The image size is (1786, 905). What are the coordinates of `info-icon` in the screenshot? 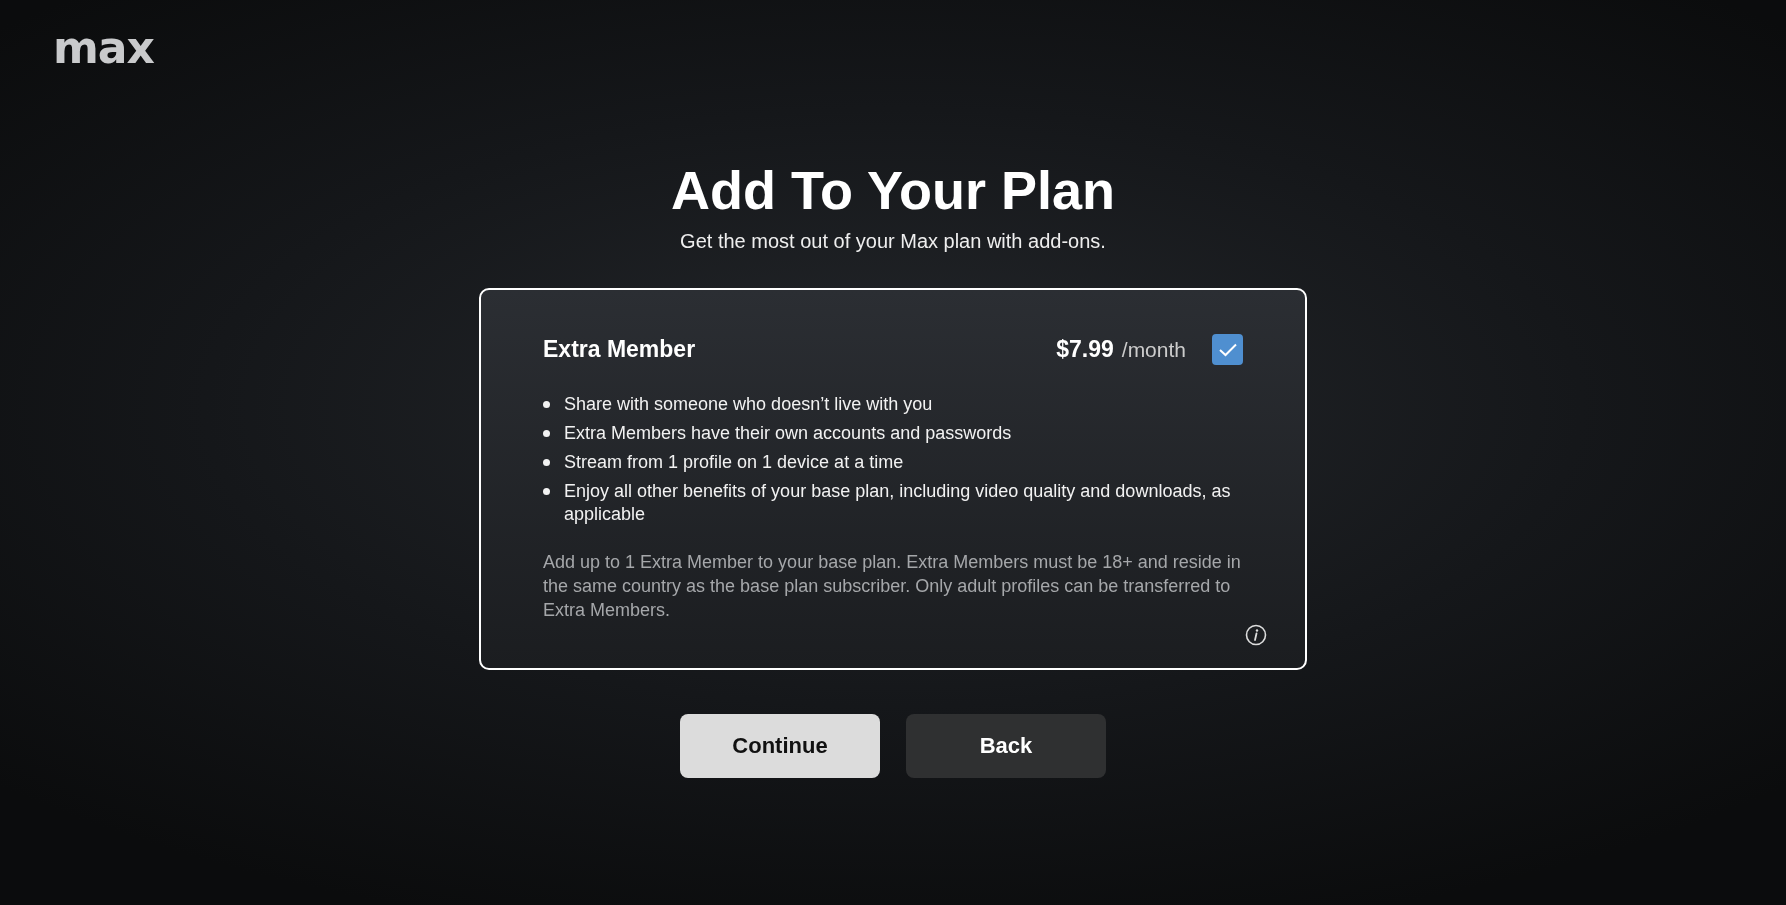 It's located at (1256, 635).